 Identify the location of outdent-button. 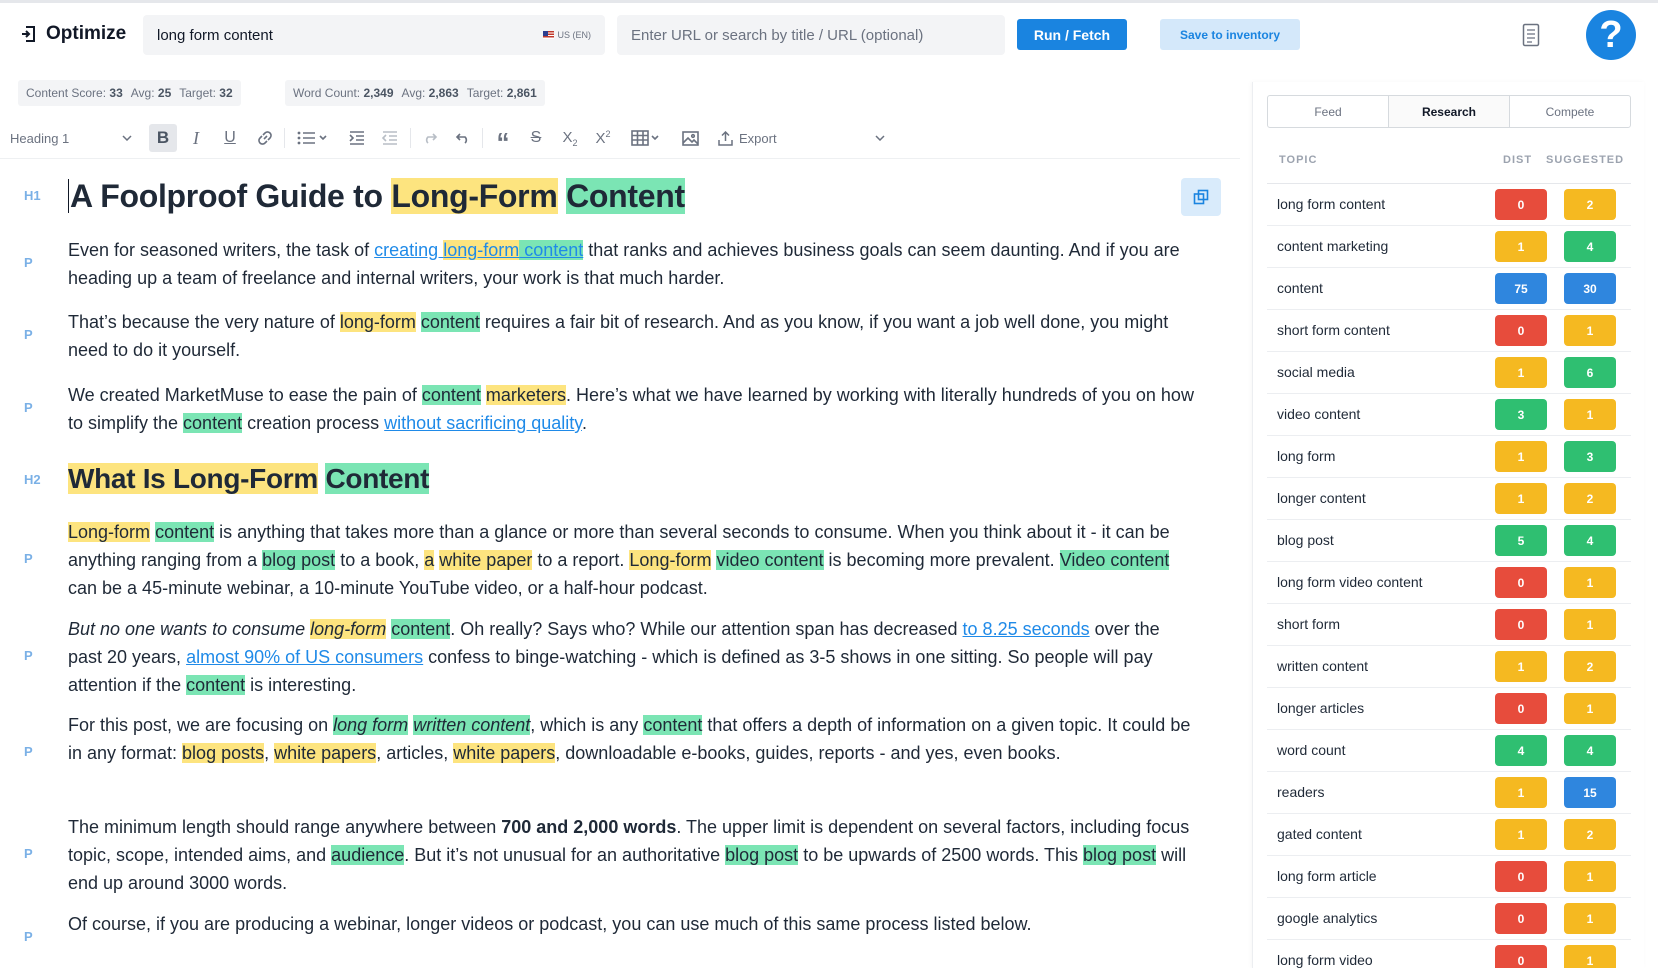
(390, 138).